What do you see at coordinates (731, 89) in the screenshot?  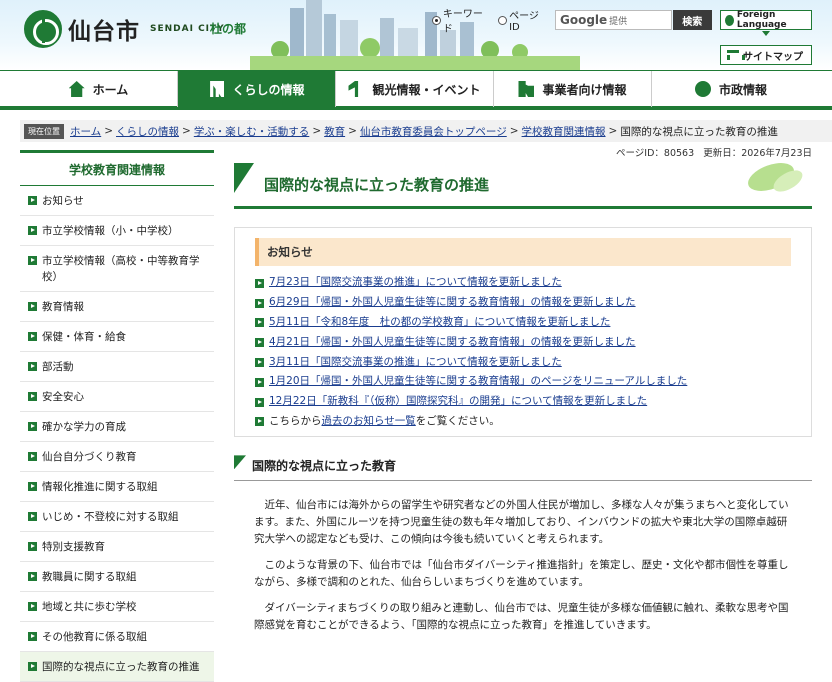 I see `nav-cityhall: 市政情報` at bounding box center [731, 89].